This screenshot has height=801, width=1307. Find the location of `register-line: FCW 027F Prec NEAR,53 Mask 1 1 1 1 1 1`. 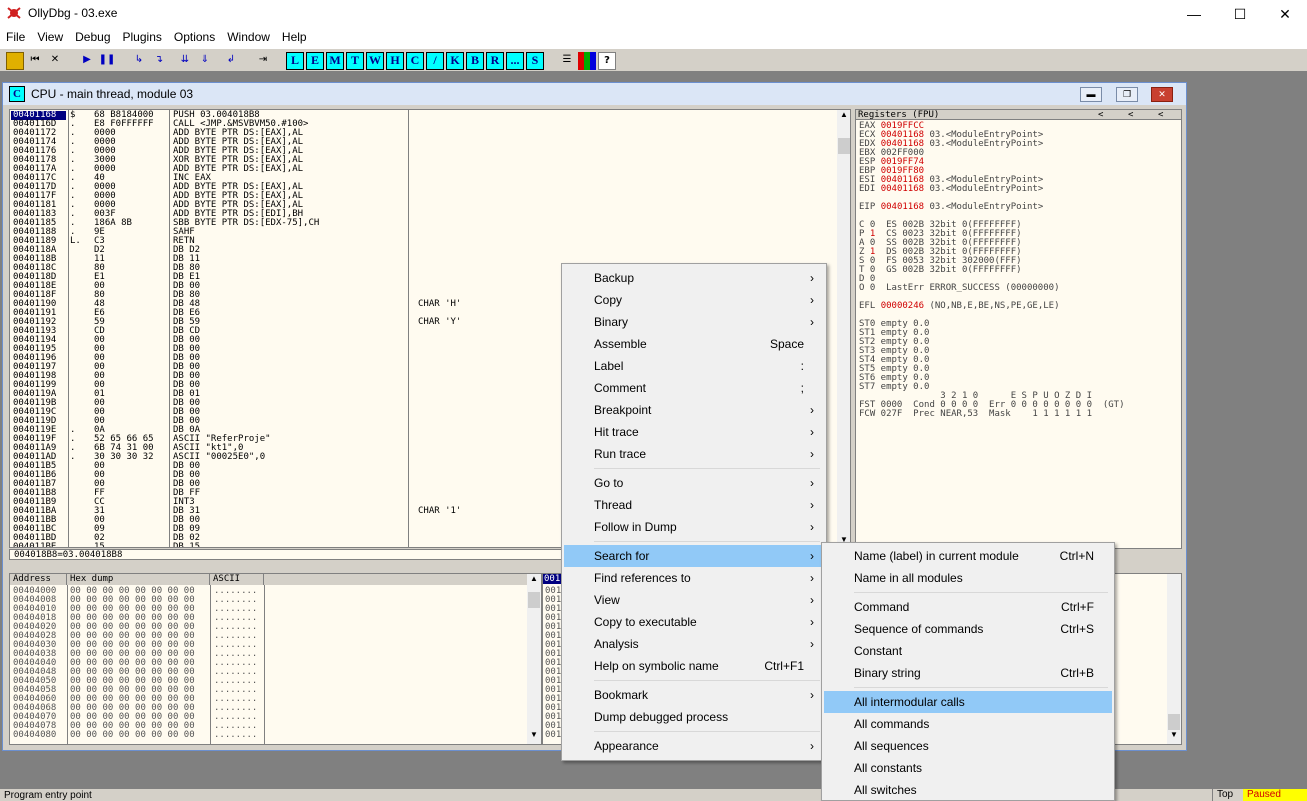

register-line: FCW 027F Prec NEAR,53 Mask 1 1 1 1 1 1 is located at coordinates (975, 414).